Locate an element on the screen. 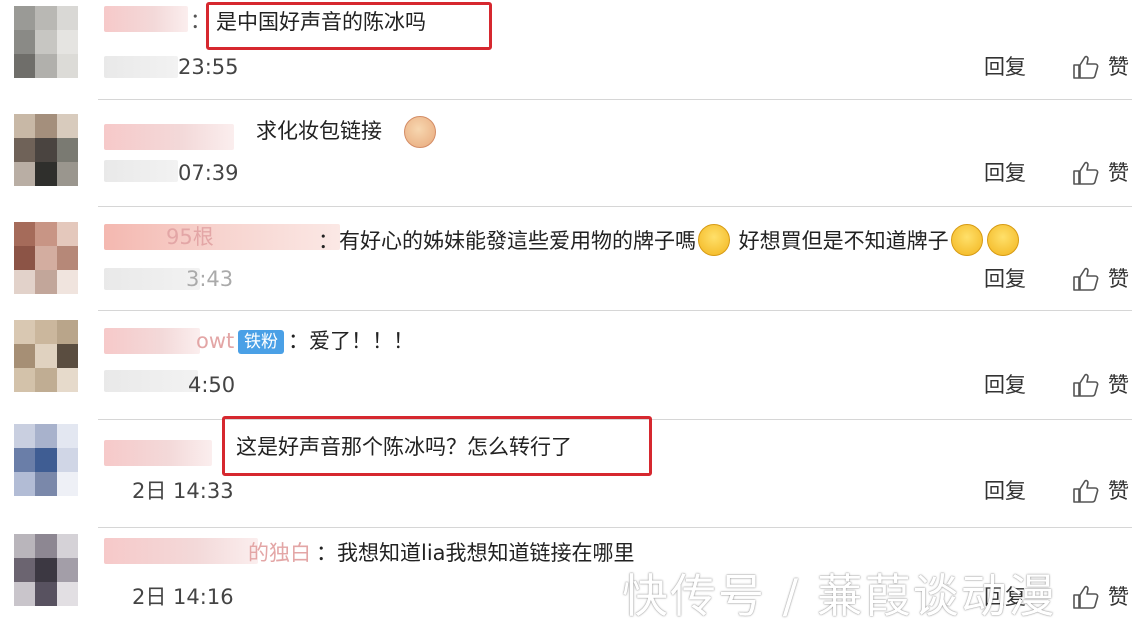 The image size is (1132, 626). emoji-icon is located at coordinates (420, 132).